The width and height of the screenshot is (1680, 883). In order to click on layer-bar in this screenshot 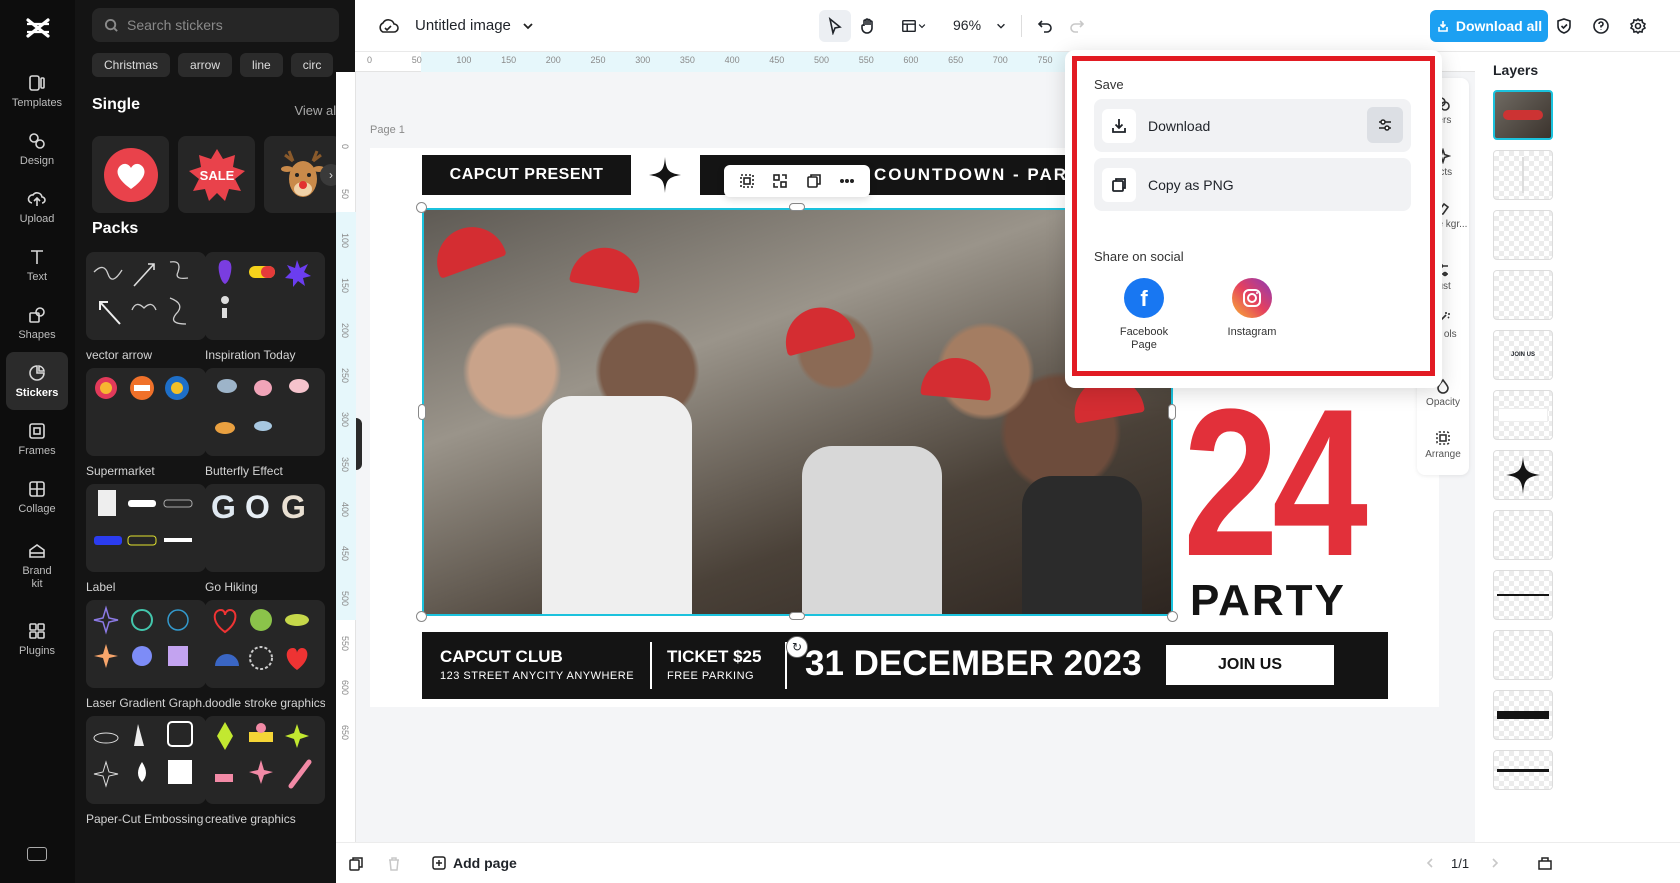, I will do `click(1523, 715)`.